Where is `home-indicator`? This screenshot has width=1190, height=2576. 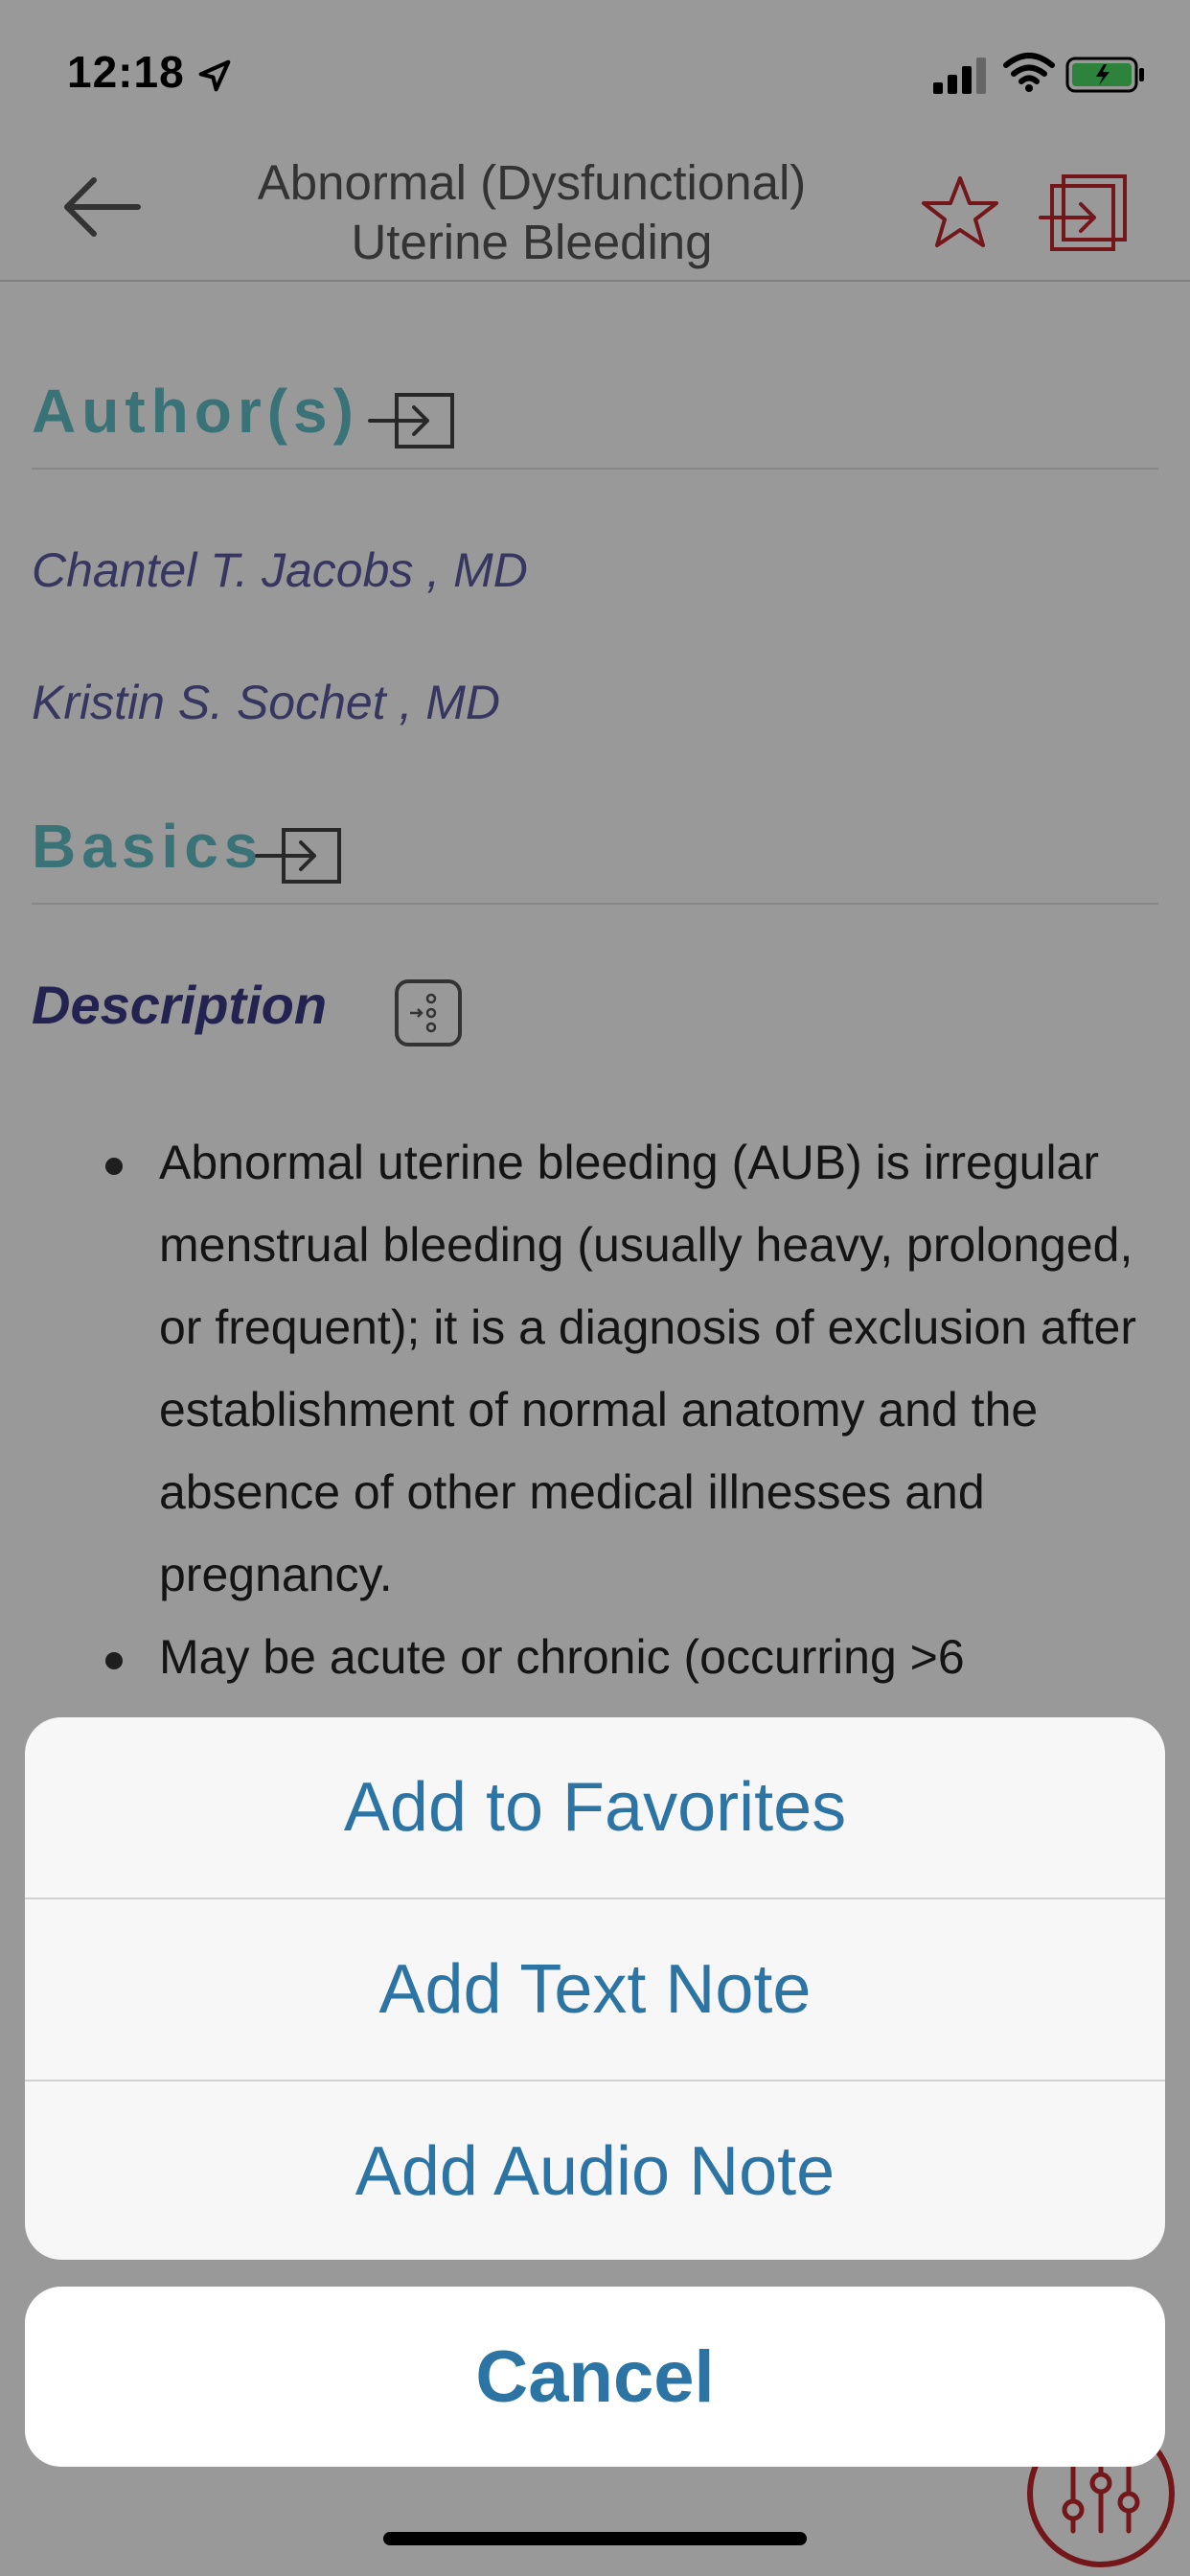 home-indicator is located at coordinates (595, 2538).